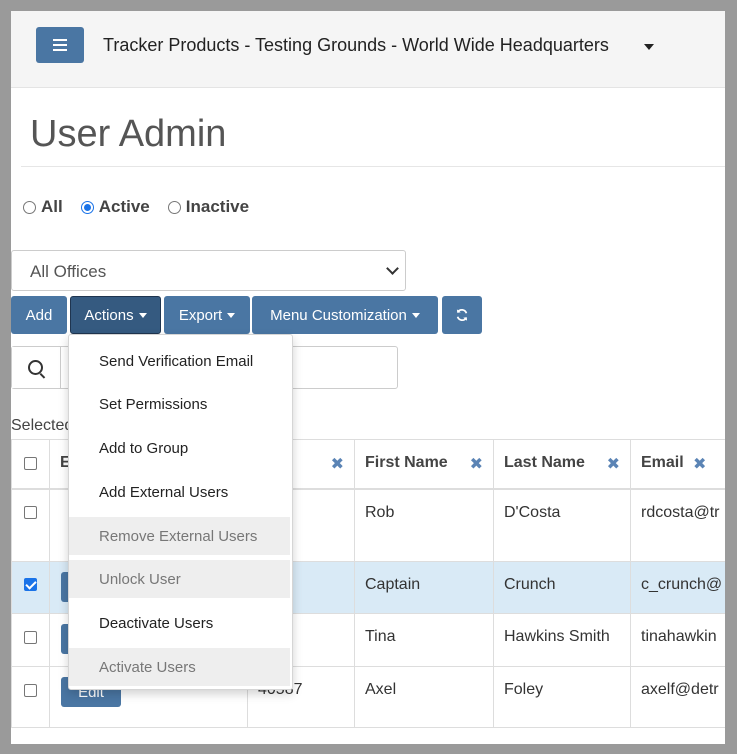  I want to click on status-filter: All Active Inactive, so click(145, 207).